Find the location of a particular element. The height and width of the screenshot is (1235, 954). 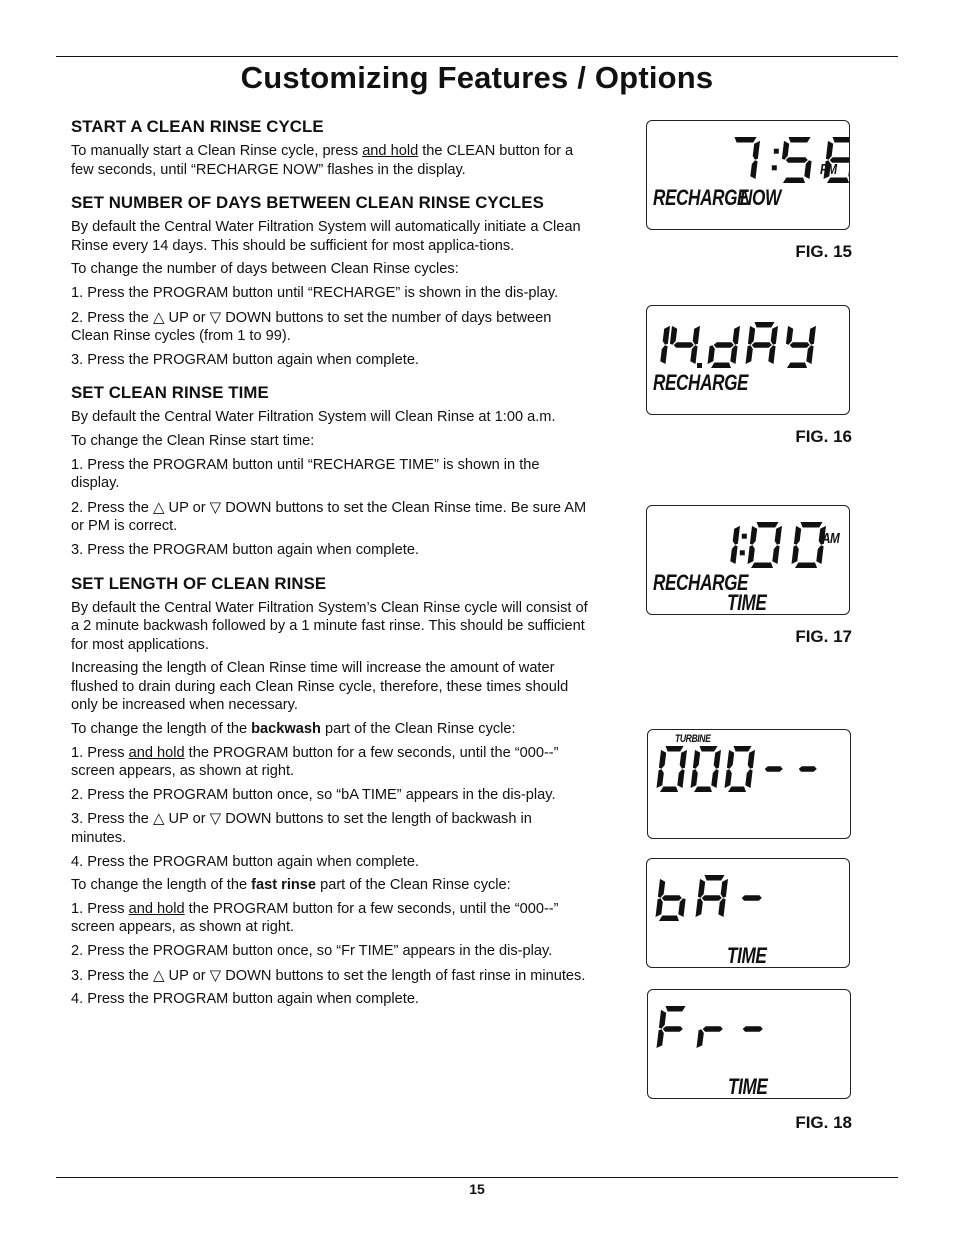

lcd-display-fig18-backwash: TIME is located at coordinates (748, 913).